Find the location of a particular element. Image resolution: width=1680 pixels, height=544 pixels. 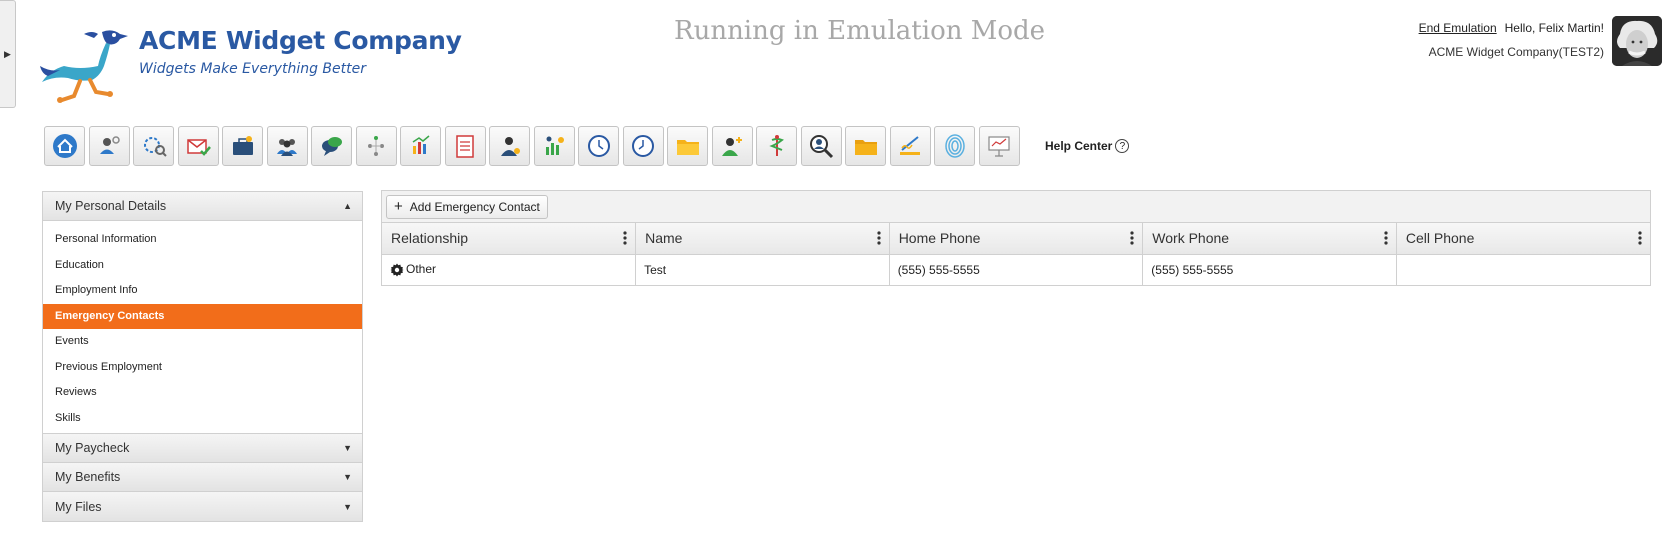

caret-up-icon: ▲ is located at coordinates (347, 206).